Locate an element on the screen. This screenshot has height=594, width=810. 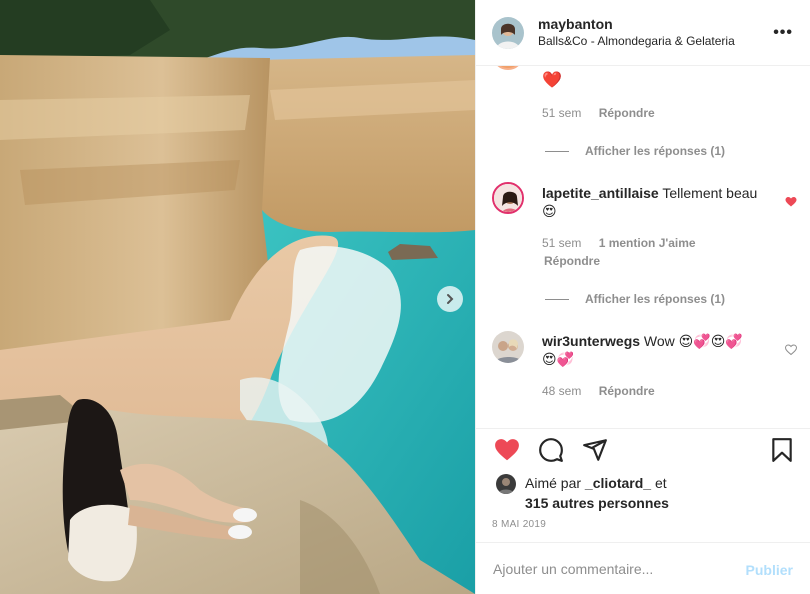
comment-meta-reply: Répondre is located at coordinates (572, 261).